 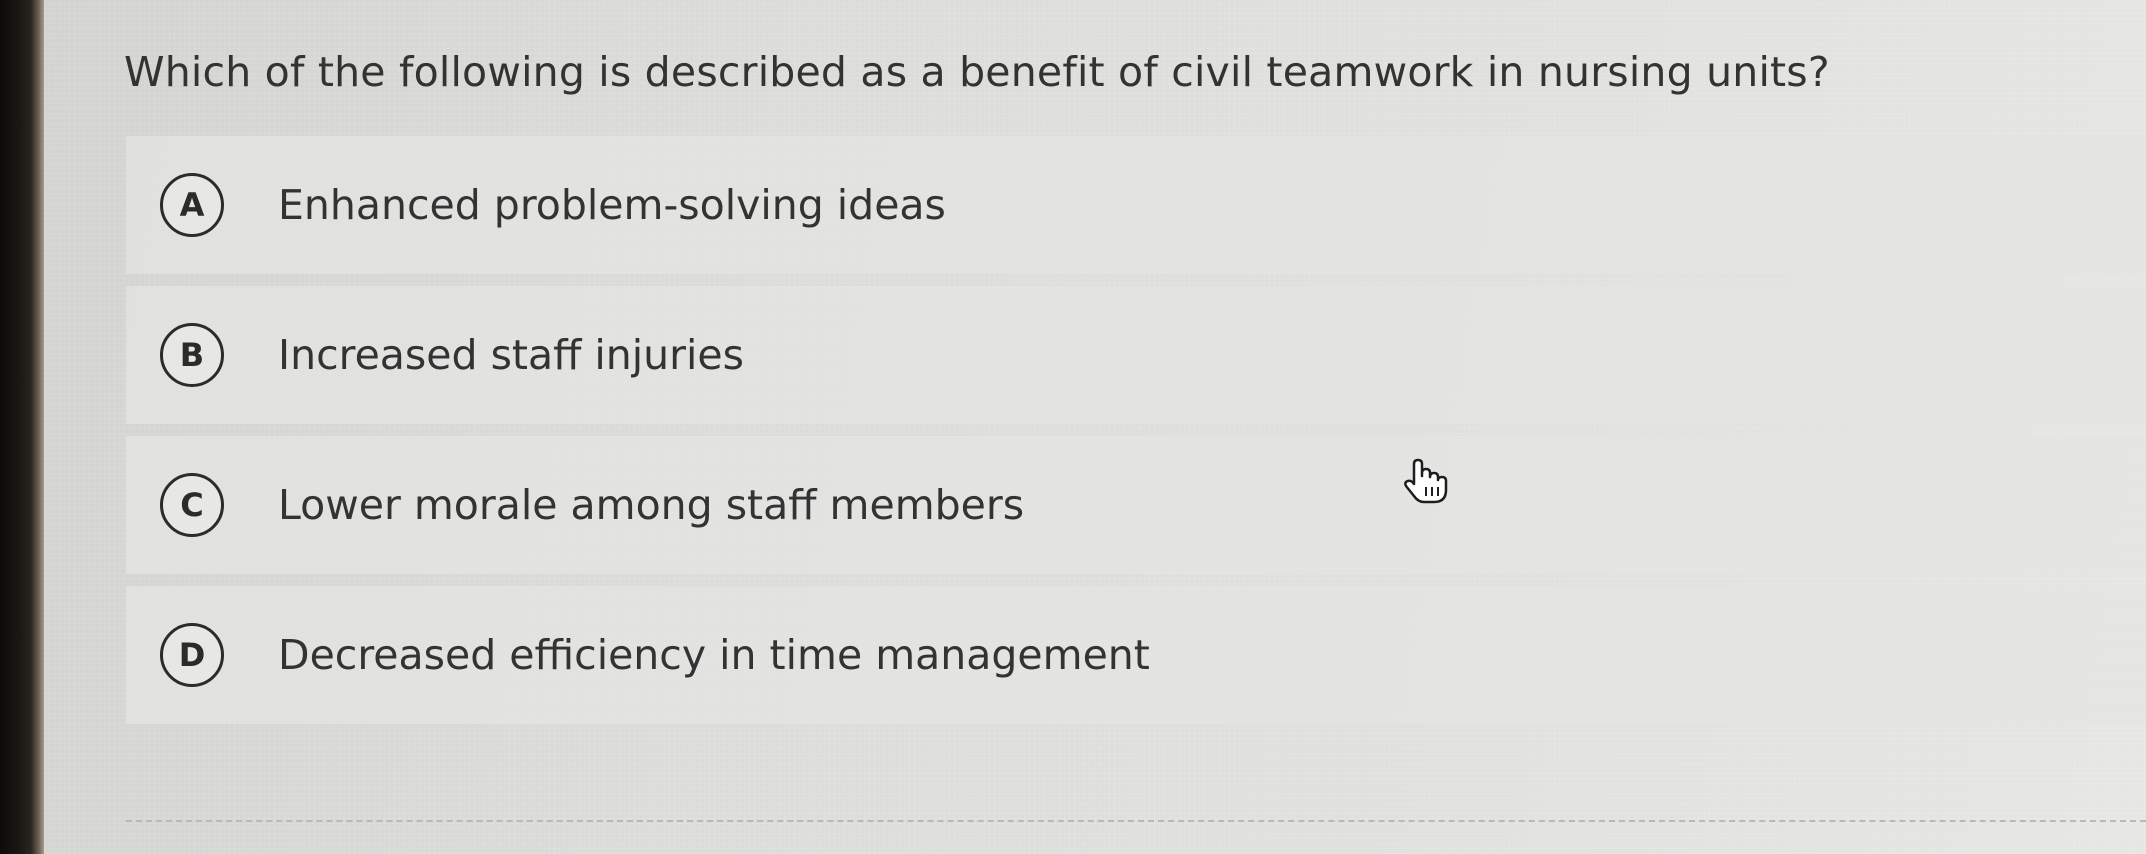 I want to click on option-c-letter-circle: C, so click(x=192, y=505).